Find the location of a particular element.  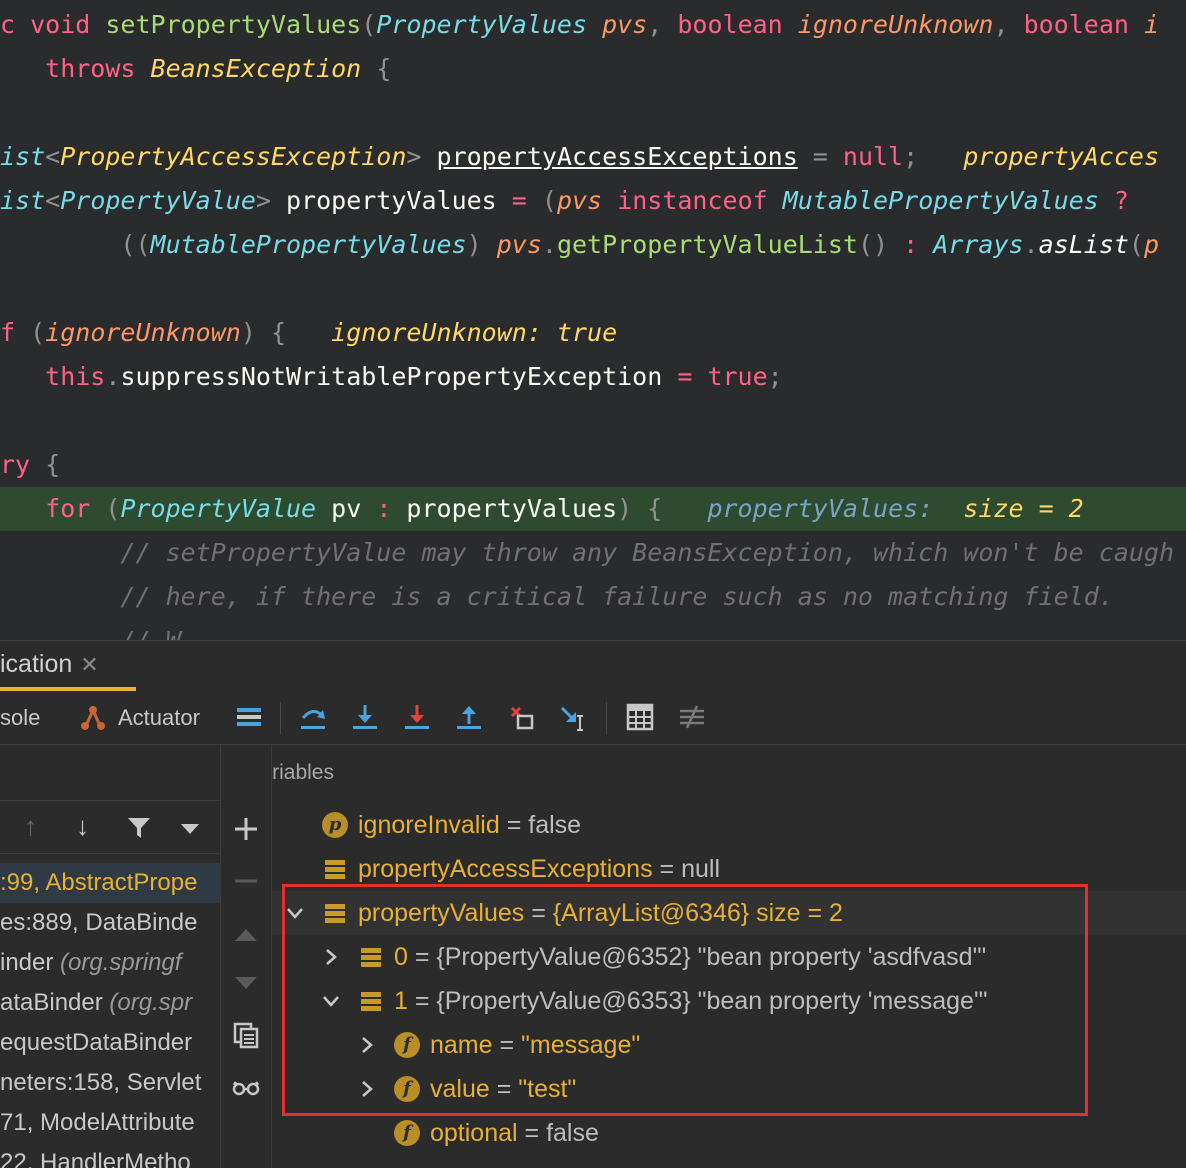

glasses-icon is located at coordinates (246, 1087).